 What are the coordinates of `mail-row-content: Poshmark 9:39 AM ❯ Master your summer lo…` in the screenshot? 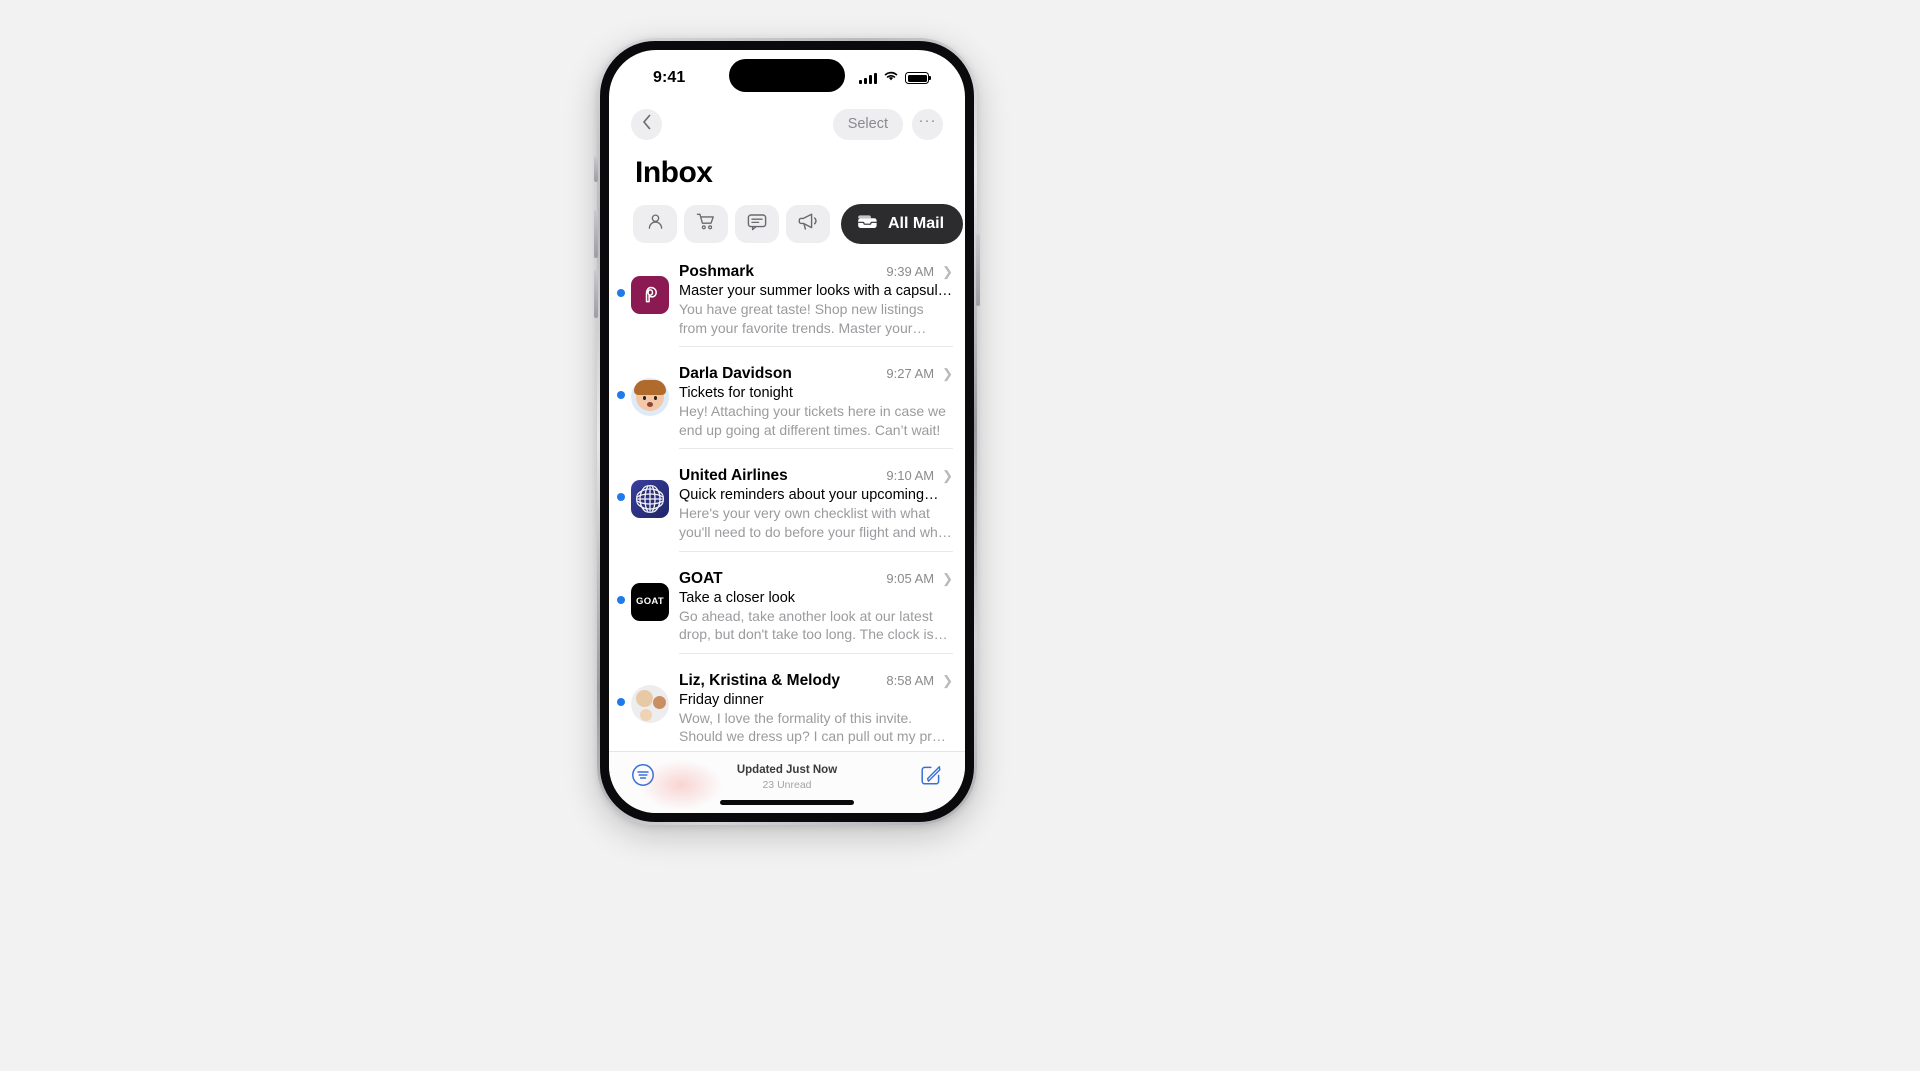 It's located at (816, 305).